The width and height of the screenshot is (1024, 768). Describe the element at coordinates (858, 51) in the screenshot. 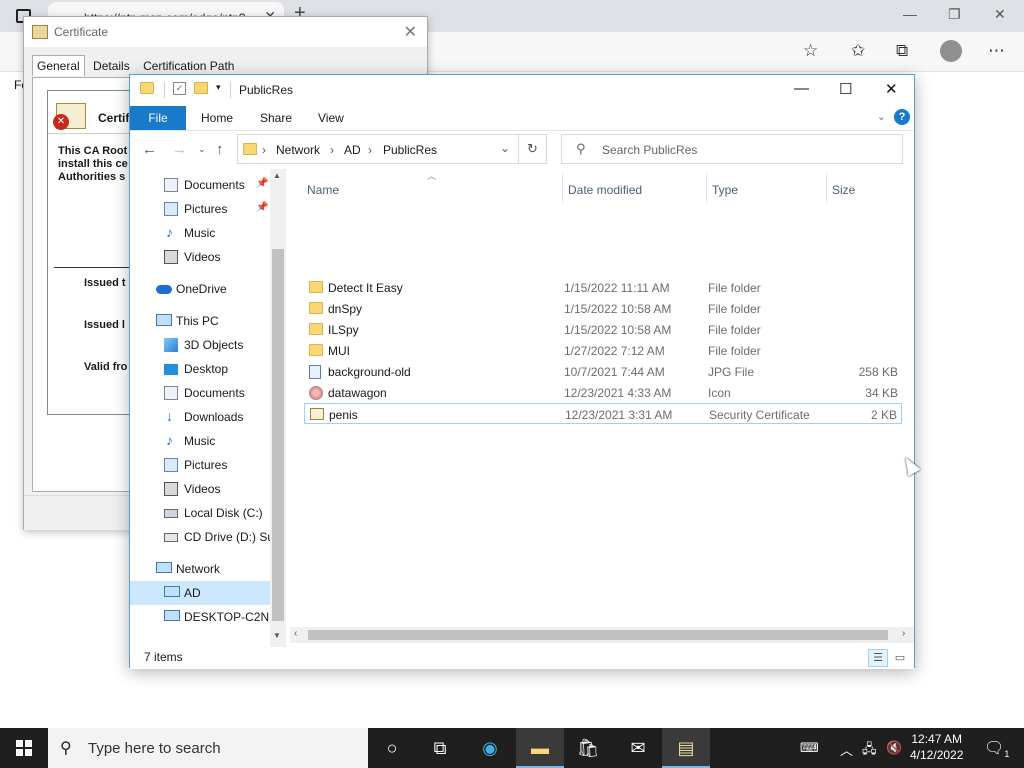

I see `favorites-icon: ✩` at that location.